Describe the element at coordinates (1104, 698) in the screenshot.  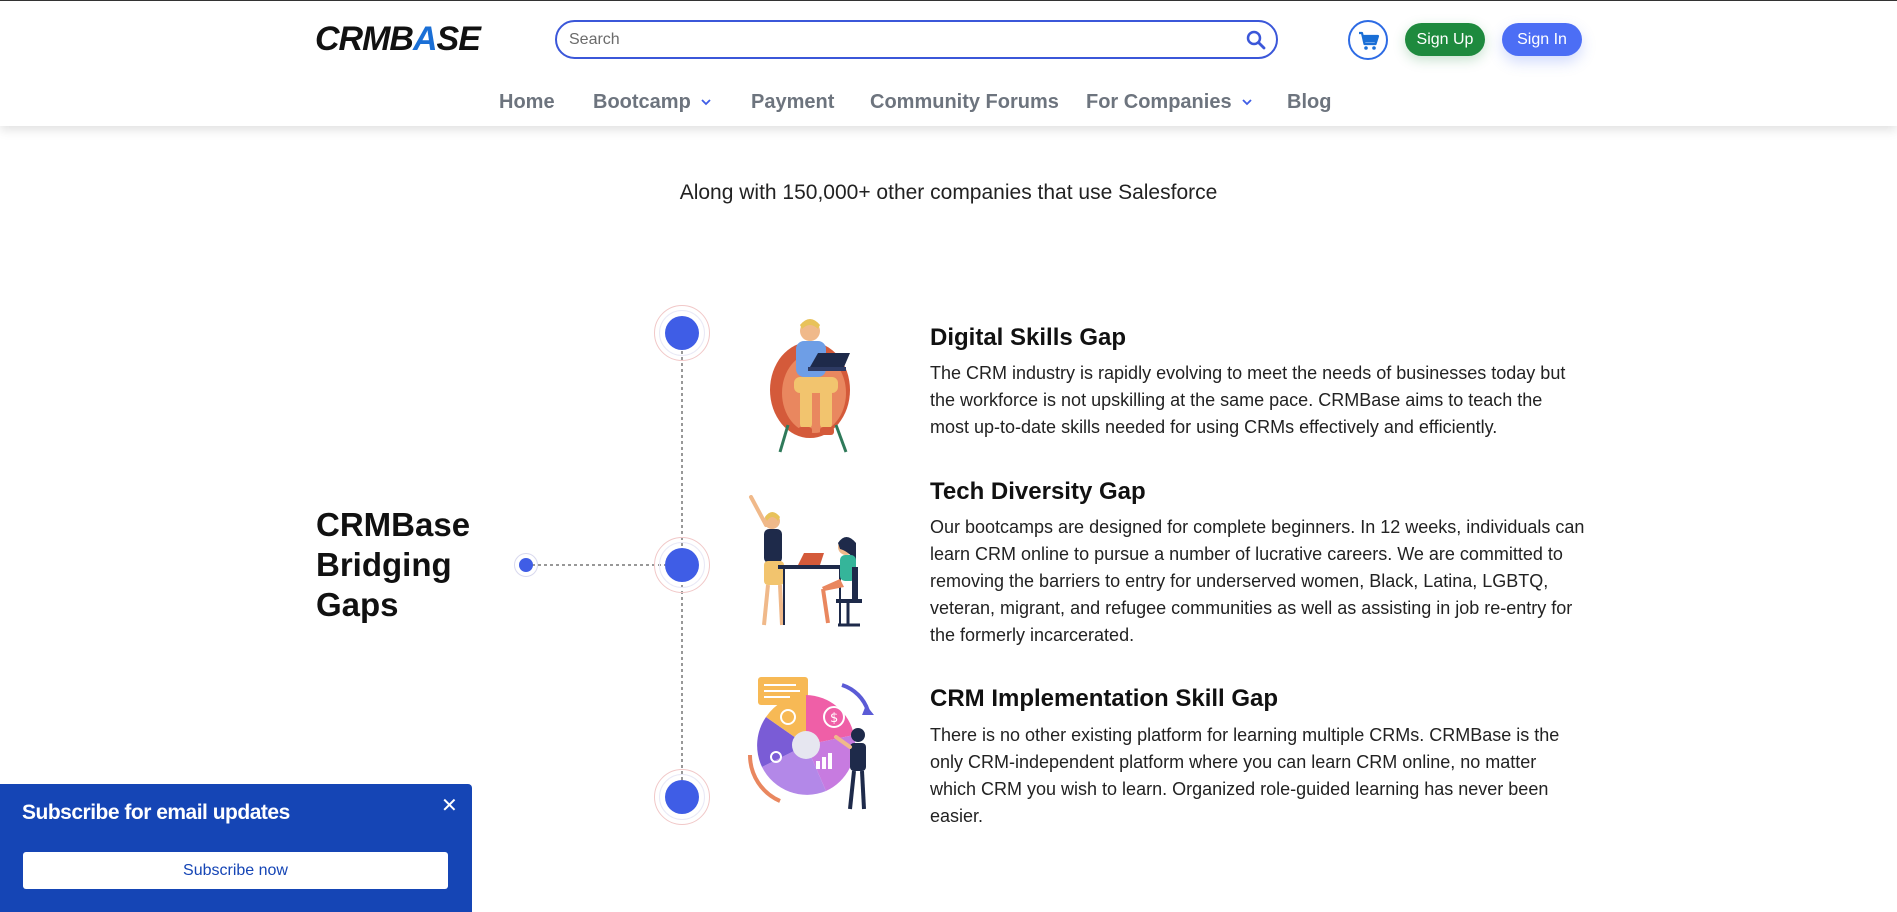
I see `item-title-crm-implementation-skill-gap: CRM Implementation Skill Gap` at that location.